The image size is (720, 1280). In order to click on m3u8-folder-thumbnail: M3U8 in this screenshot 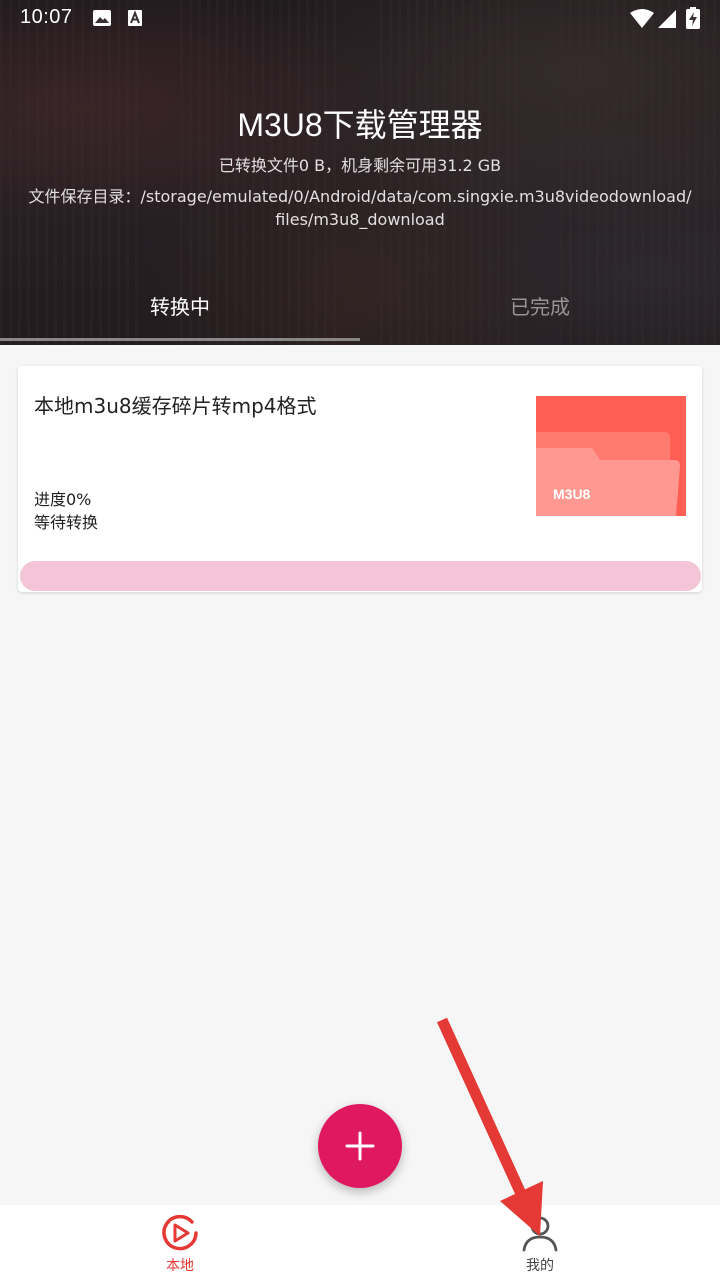, I will do `click(611, 456)`.